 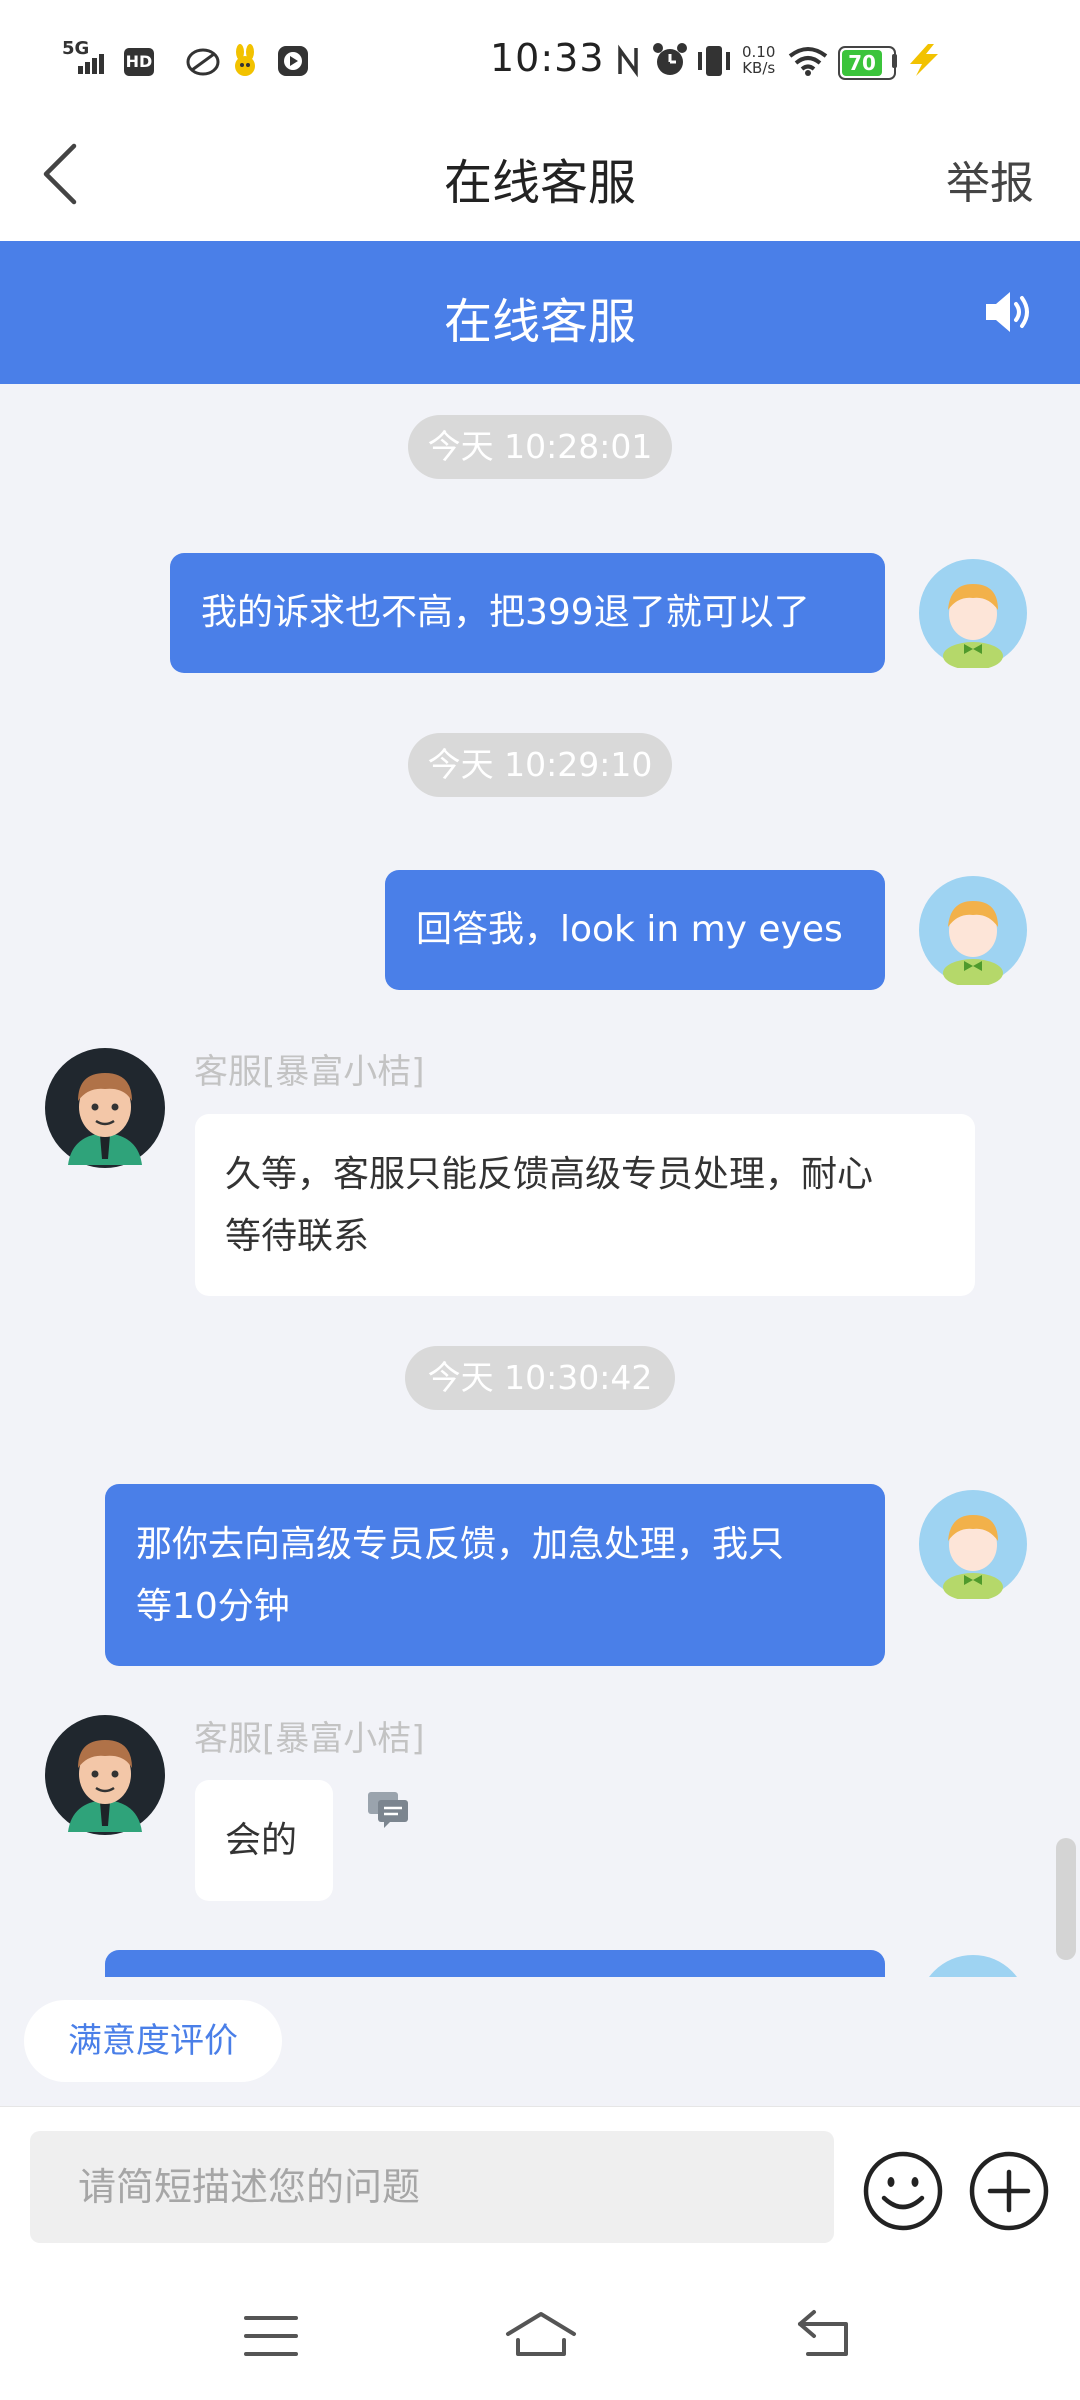 I want to click on plus-icon, so click(x=1009, y=2191).